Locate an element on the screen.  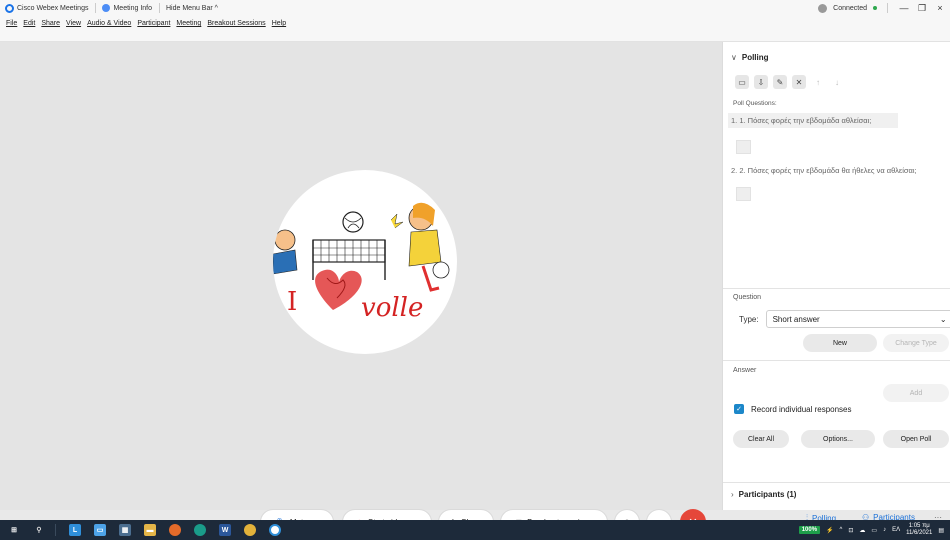
type-label: Type: is located at coordinates (749, 319).